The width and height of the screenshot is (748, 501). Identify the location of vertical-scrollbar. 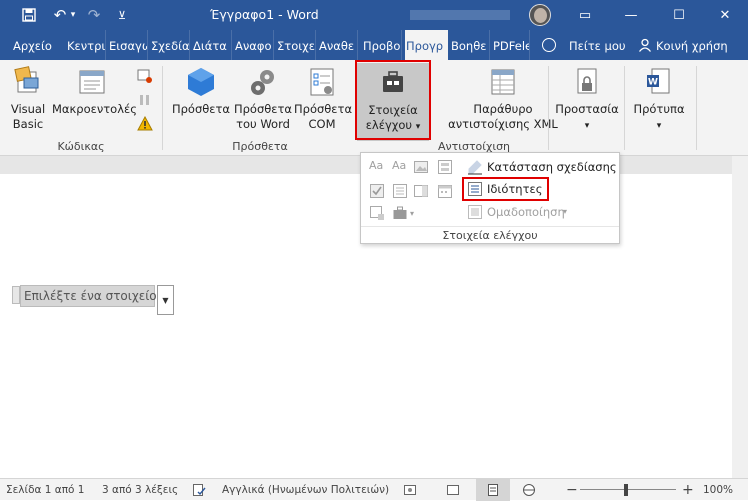
(740, 317).